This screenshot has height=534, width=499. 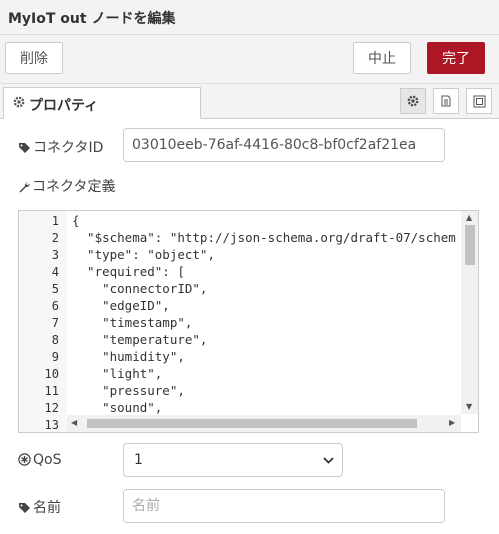 I want to click on description-icon, so click(x=446, y=101).